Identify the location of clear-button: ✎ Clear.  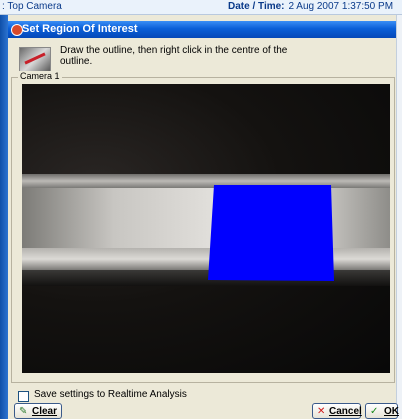
(38, 411).